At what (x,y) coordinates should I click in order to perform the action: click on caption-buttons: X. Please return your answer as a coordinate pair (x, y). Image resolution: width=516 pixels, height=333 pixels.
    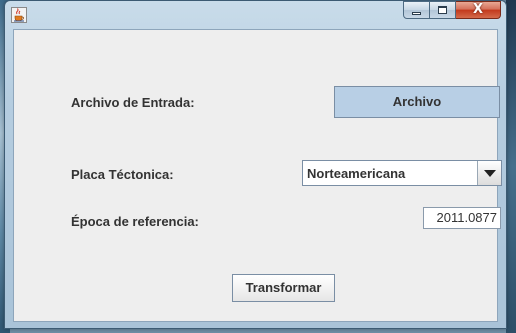
    Looking at the image, I should click on (452, 11).